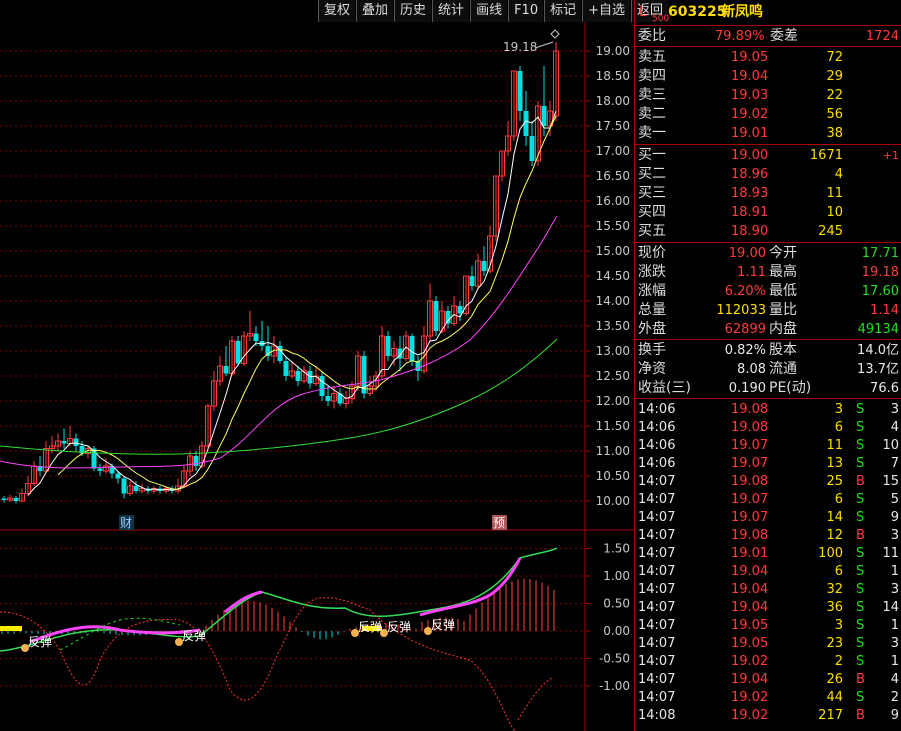 This screenshot has height=731, width=901. What do you see at coordinates (613, 76) in the screenshot?
I see `price-axis-label: 18.50` at bounding box center [613, 76].